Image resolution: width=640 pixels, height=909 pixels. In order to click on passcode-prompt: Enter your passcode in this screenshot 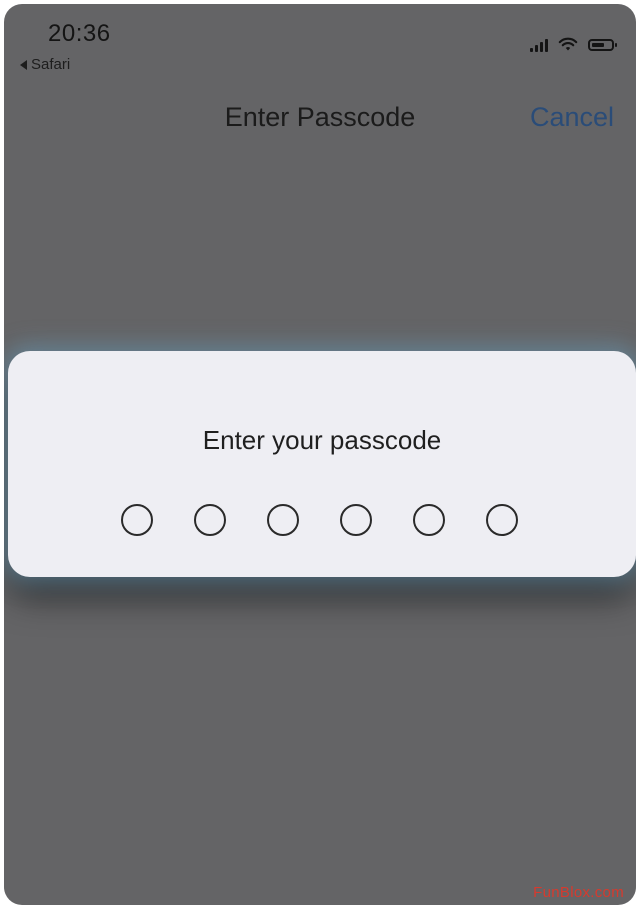, I will do `click(322, 440)`.